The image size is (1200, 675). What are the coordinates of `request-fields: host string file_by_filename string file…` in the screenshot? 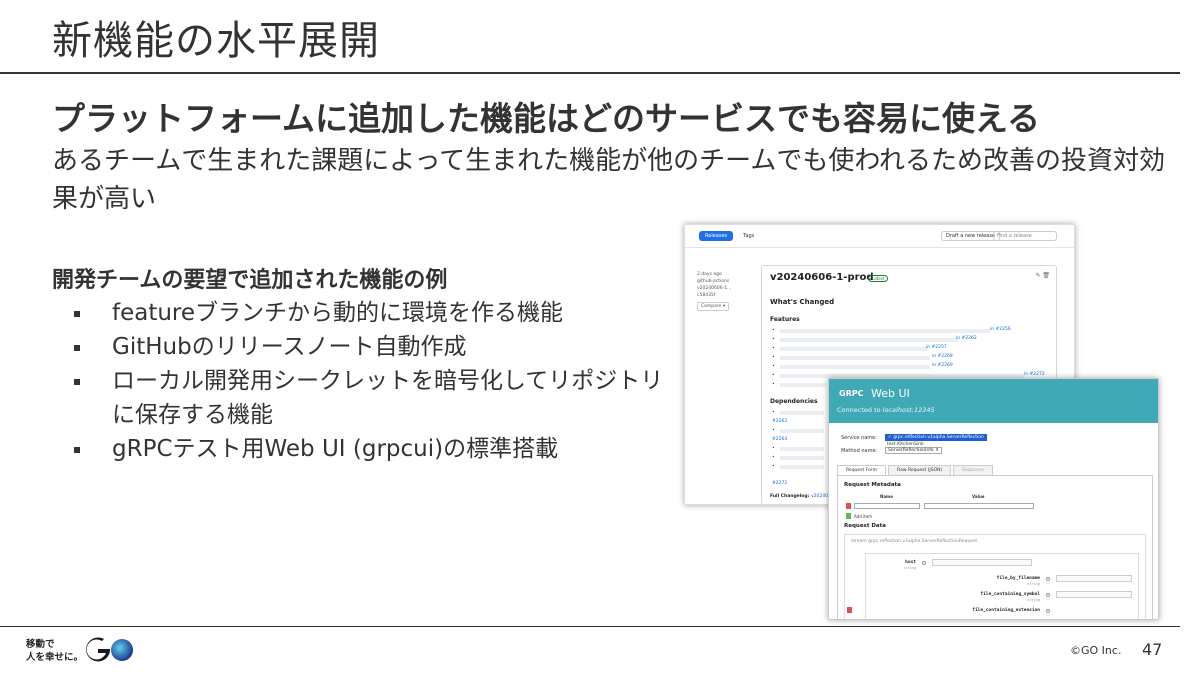 It's located at (1002, 586).